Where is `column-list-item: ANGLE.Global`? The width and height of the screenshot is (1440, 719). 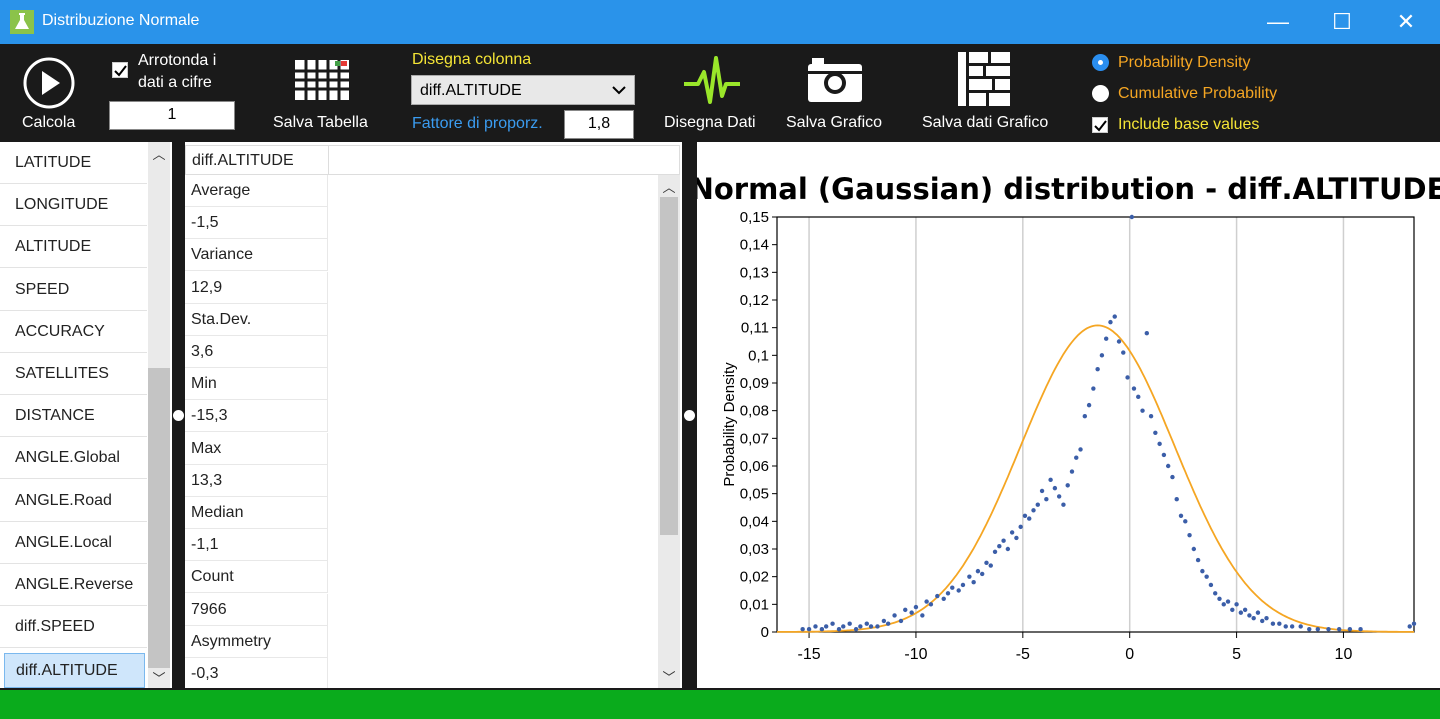 column-list-item: ANGLE.Global is located at coordinates (73, 458).